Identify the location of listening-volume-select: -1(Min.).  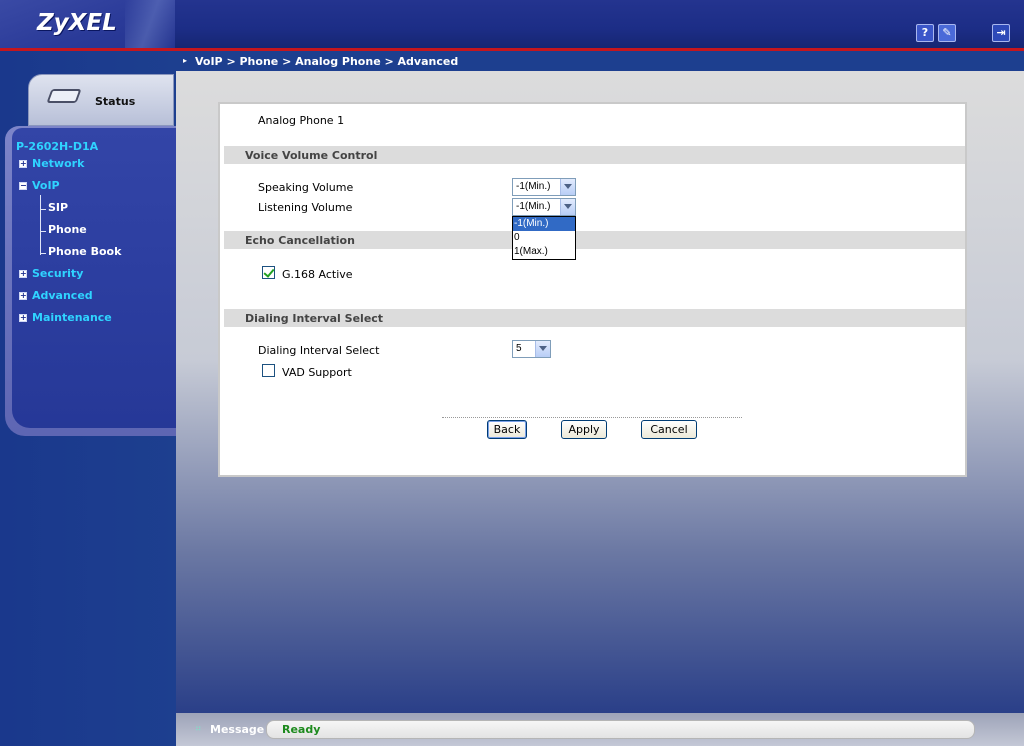
(544, 207).